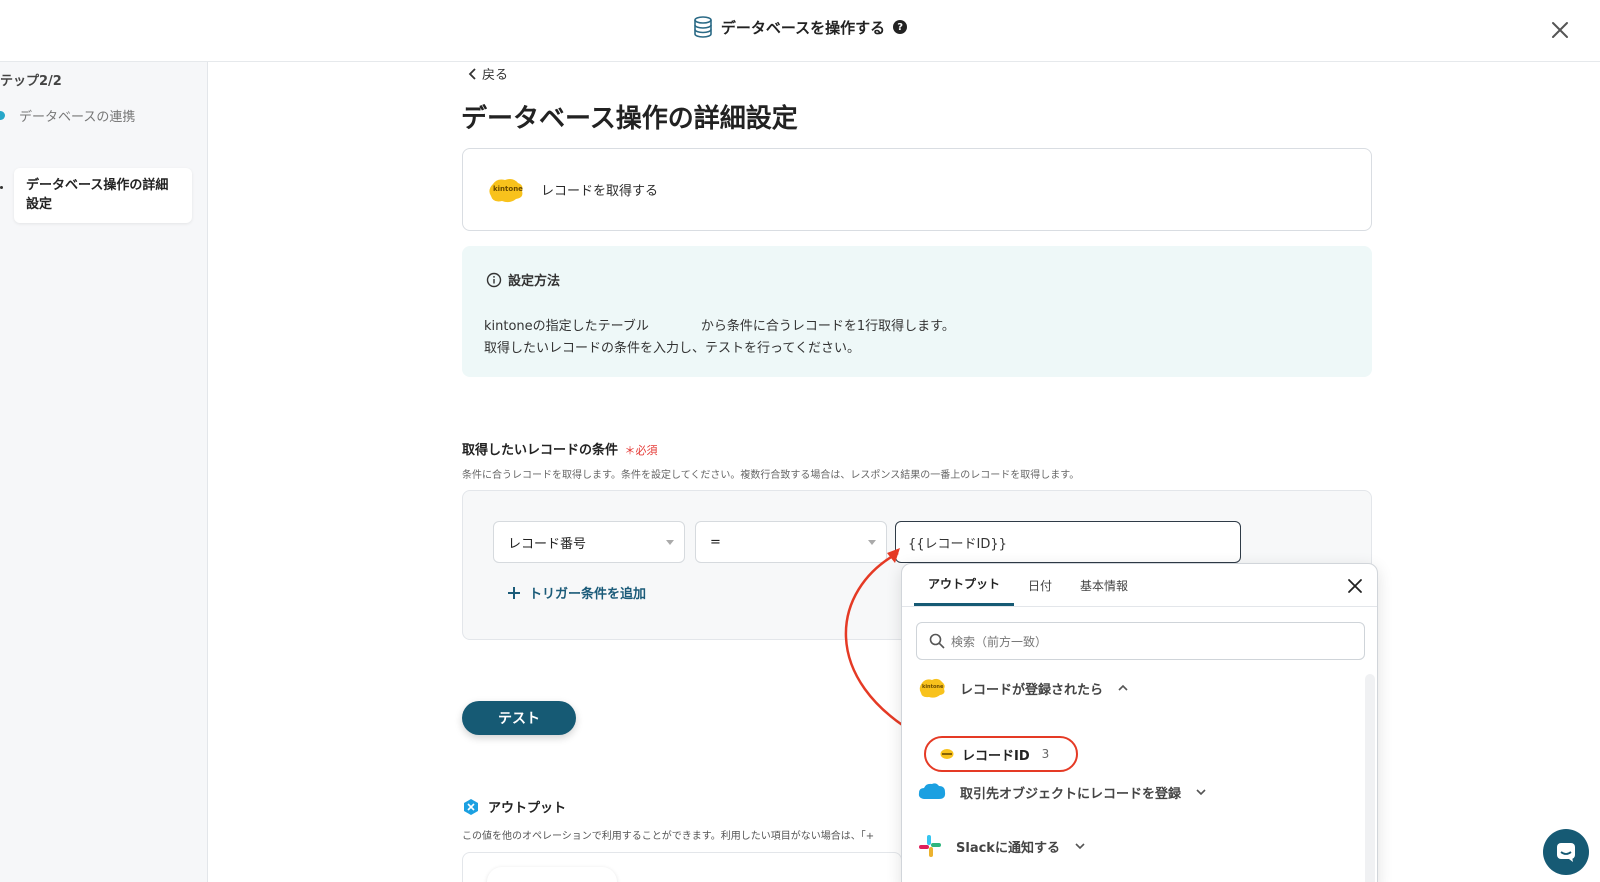 This screenshot has width=1600, height=882. I want to click on group-salesforce-register: 取引先オブジェクトにレコードを登録, so click(1062, 792).